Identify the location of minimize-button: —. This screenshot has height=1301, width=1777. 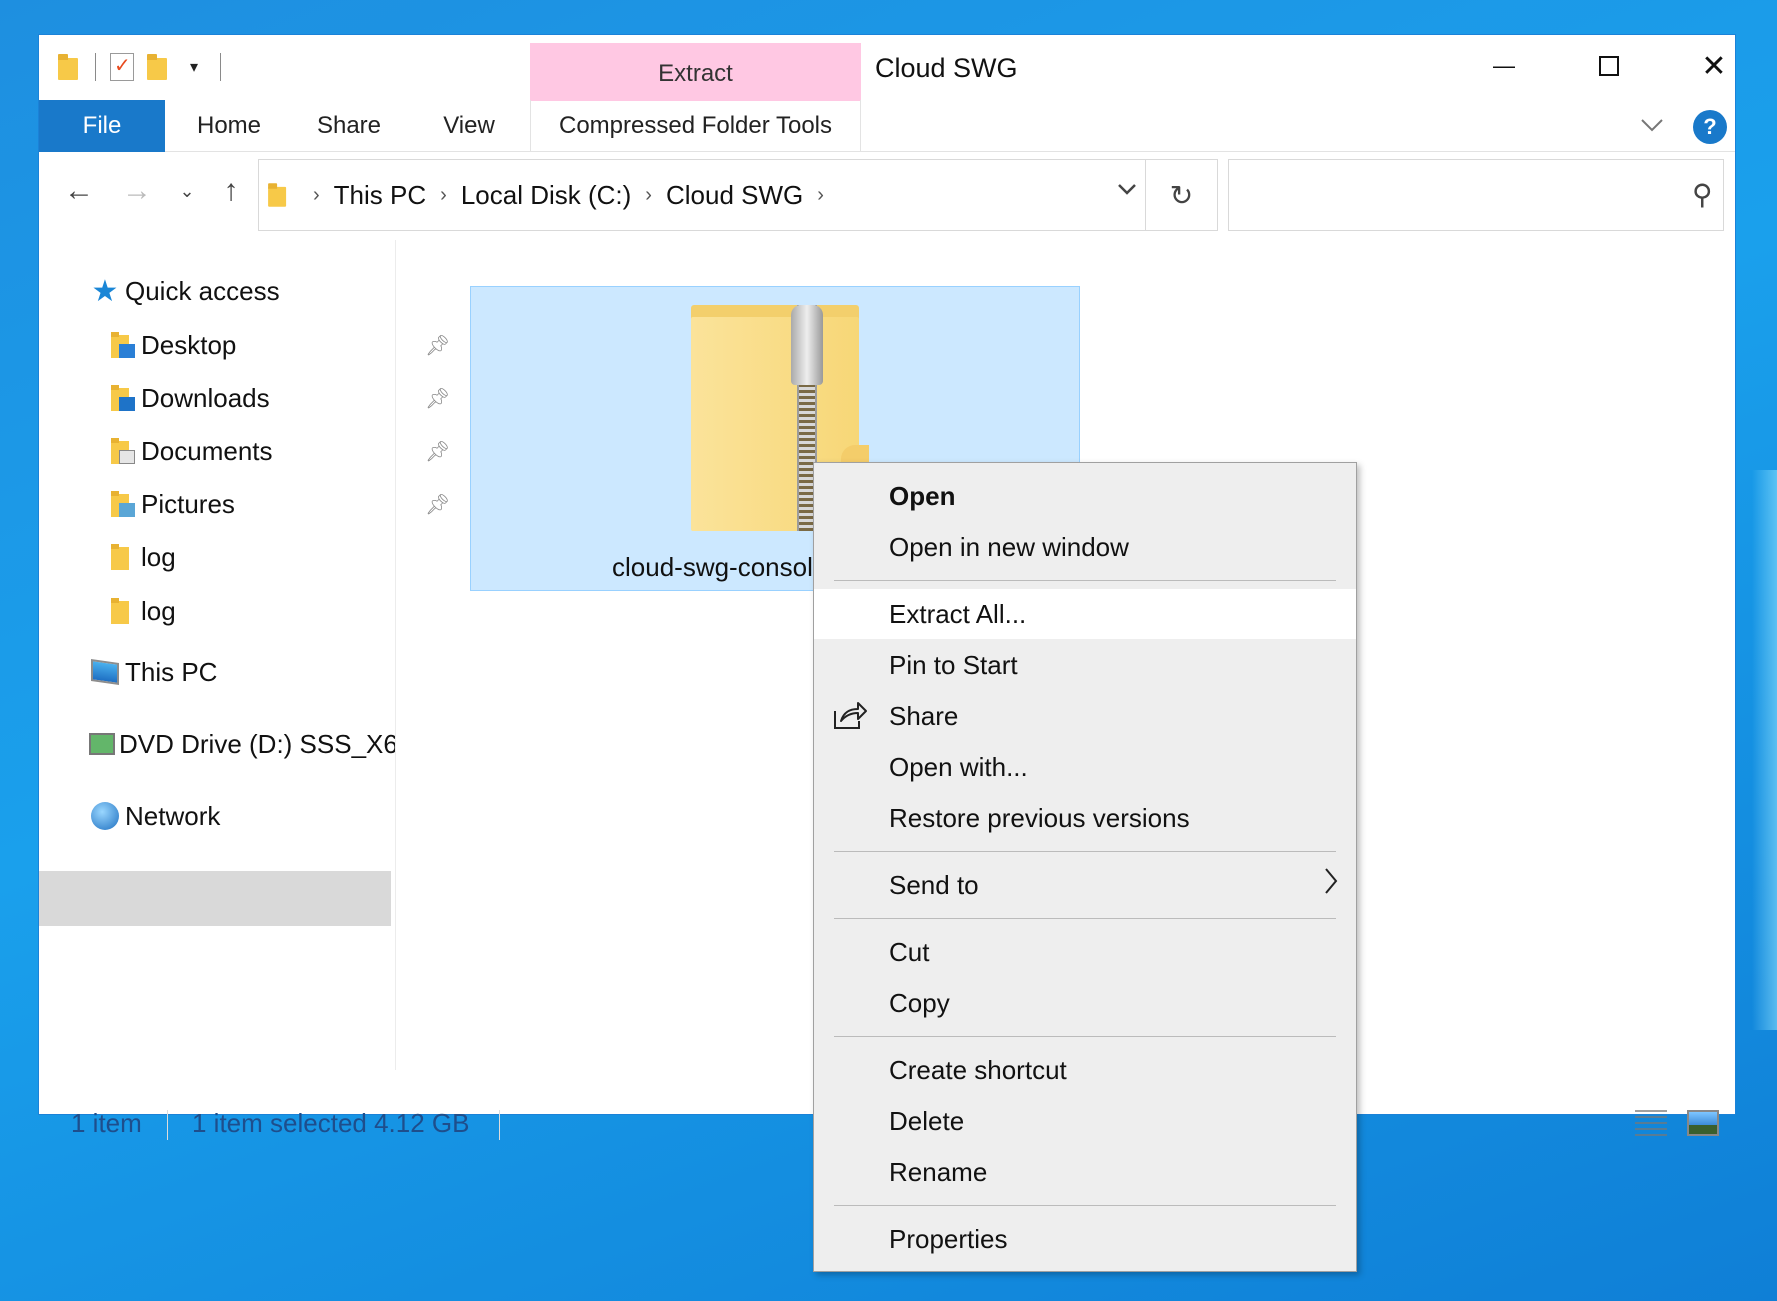
(1504, 66).